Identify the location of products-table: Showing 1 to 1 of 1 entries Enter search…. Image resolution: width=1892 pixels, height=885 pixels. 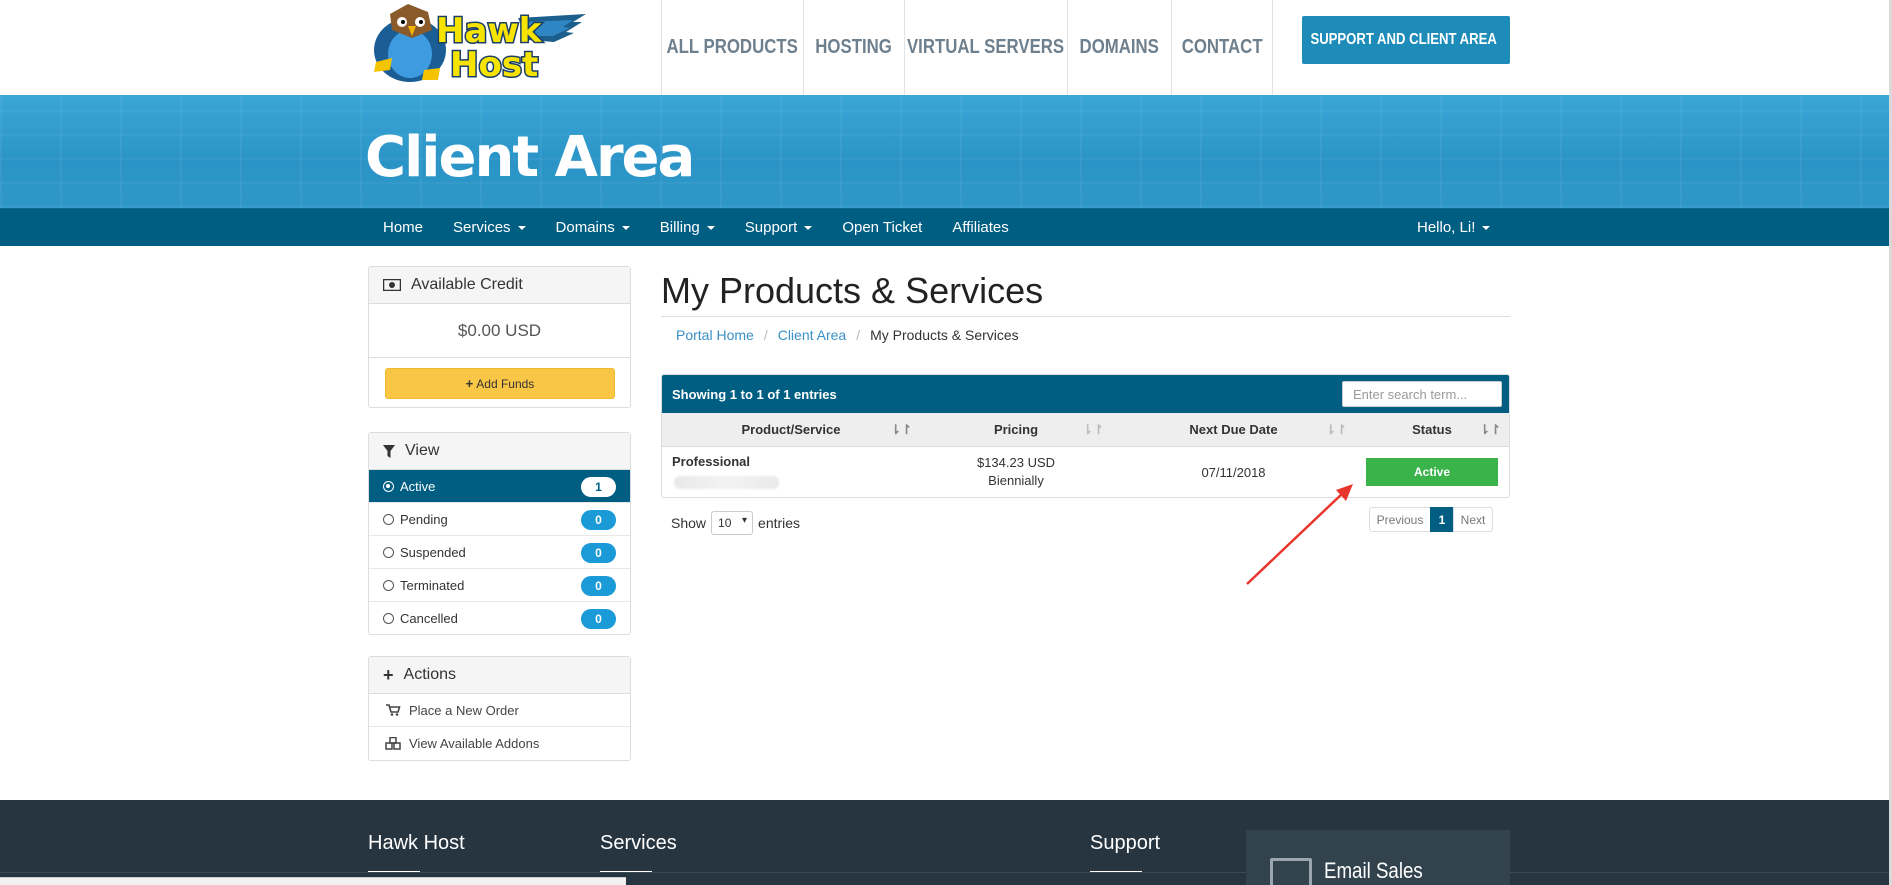
(1085, 436).